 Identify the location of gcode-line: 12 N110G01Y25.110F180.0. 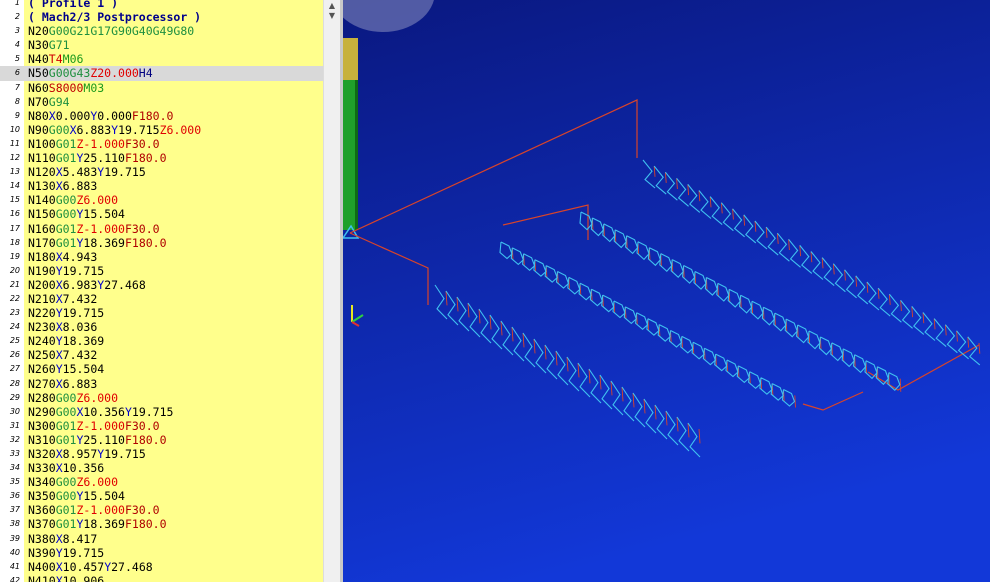
(161, 158).